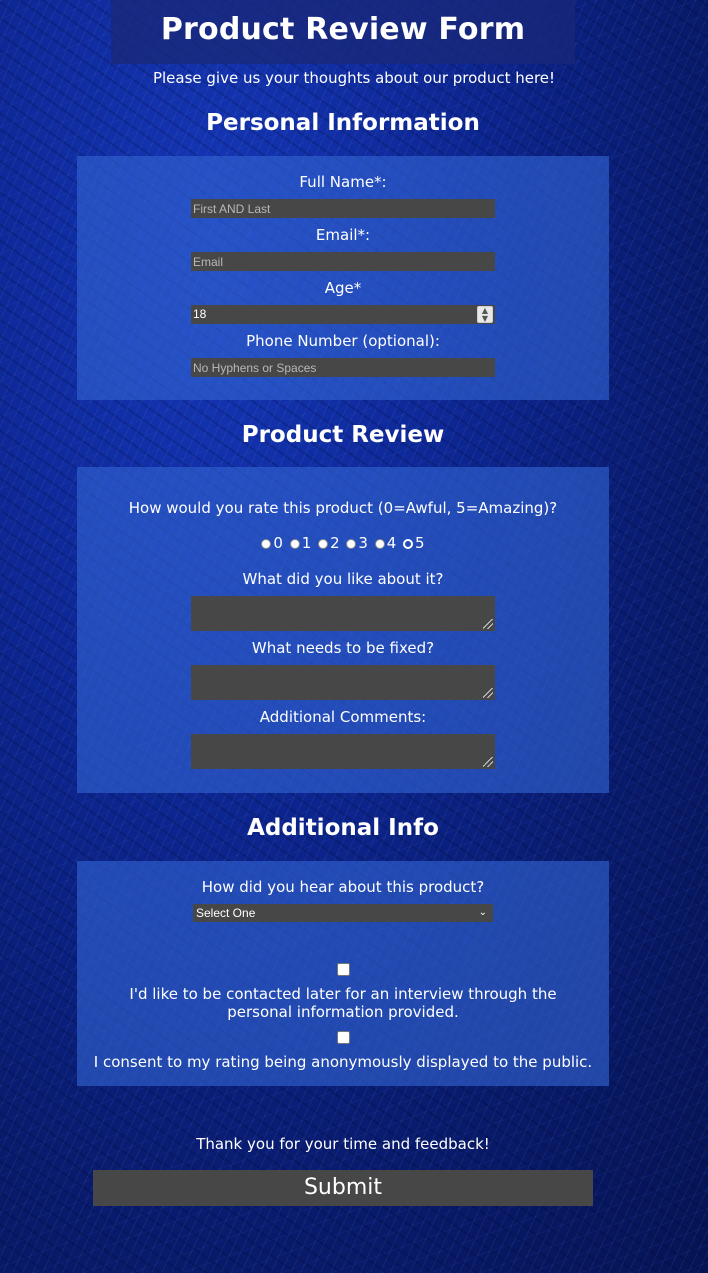  I want to click on rating-label: 5, so click(420, 543).